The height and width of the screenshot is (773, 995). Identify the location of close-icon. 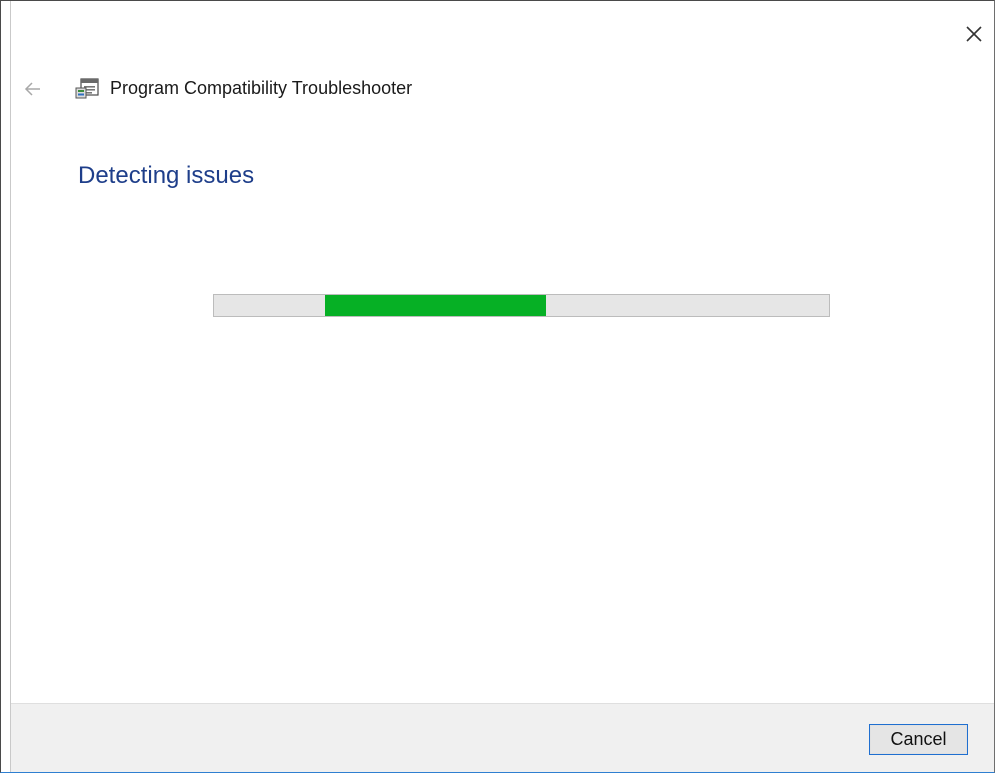
(974, 34).